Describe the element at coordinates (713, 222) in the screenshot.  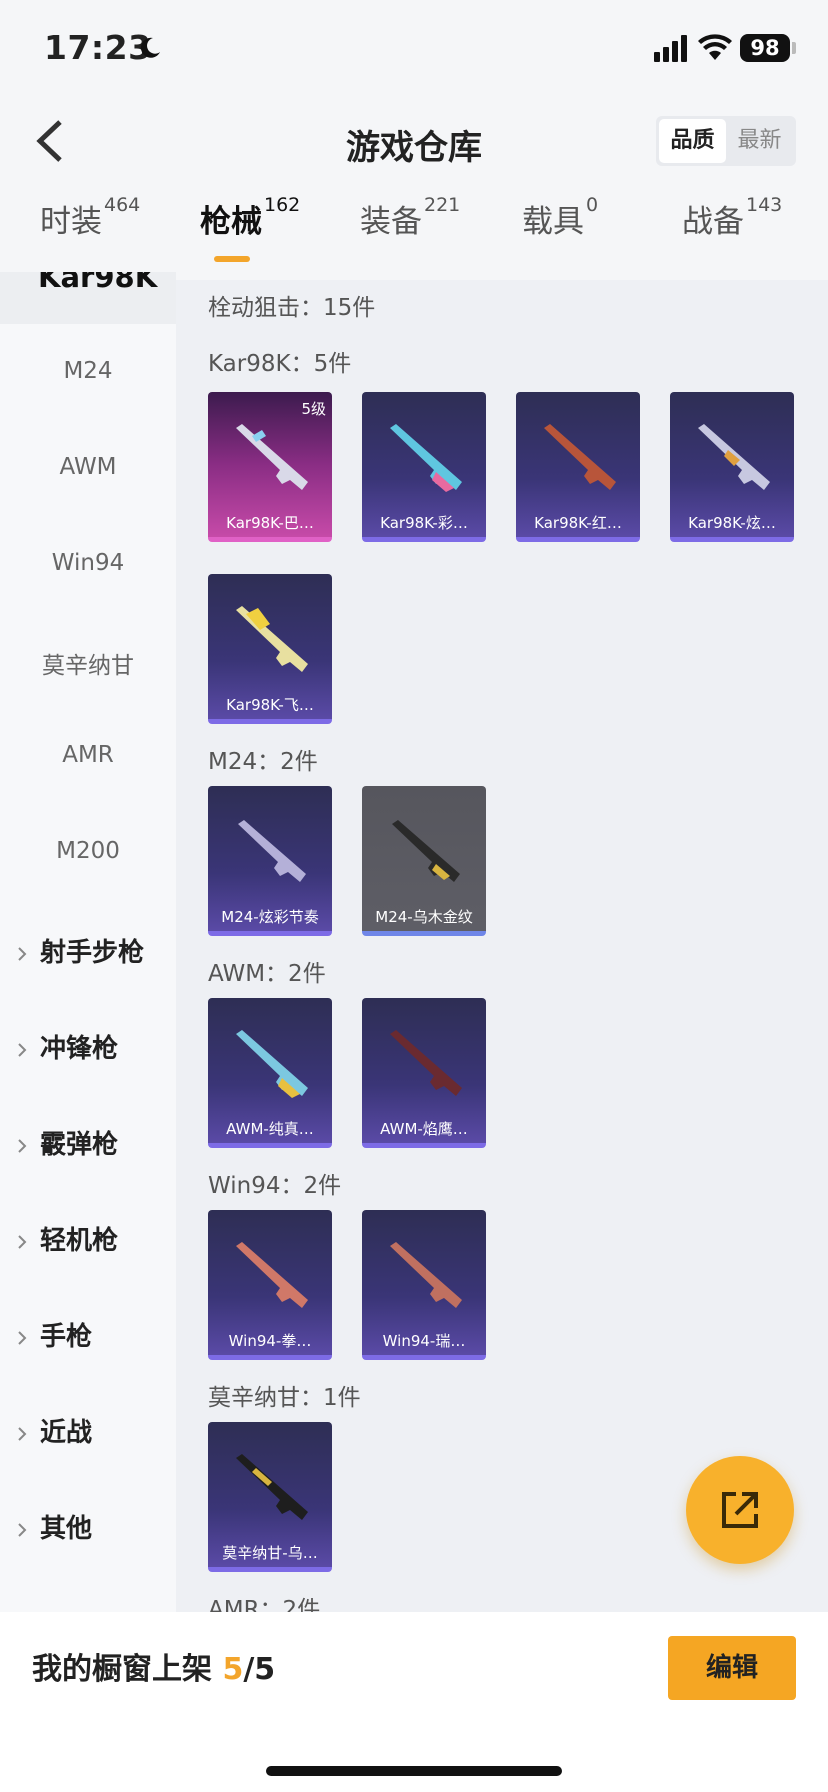
I see `tab-label: 战备` at that location.